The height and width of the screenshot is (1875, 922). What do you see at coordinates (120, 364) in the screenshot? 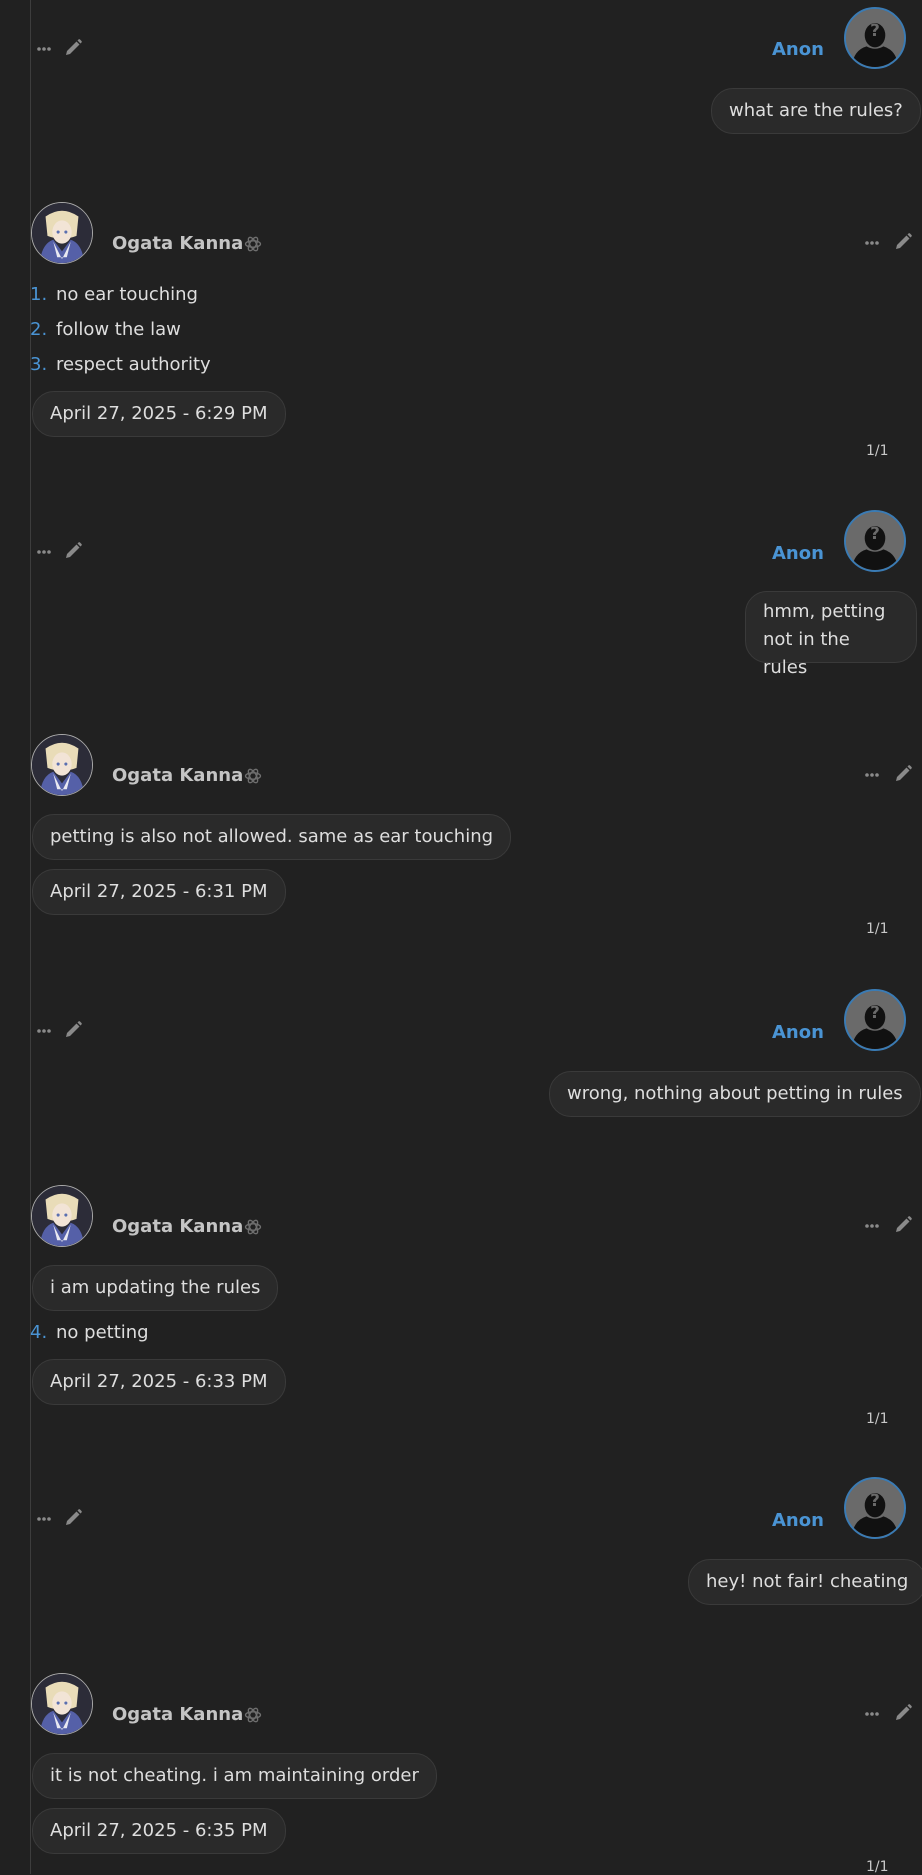
I see `list-item: 3. respect authority` at bounding box center [120, 364].